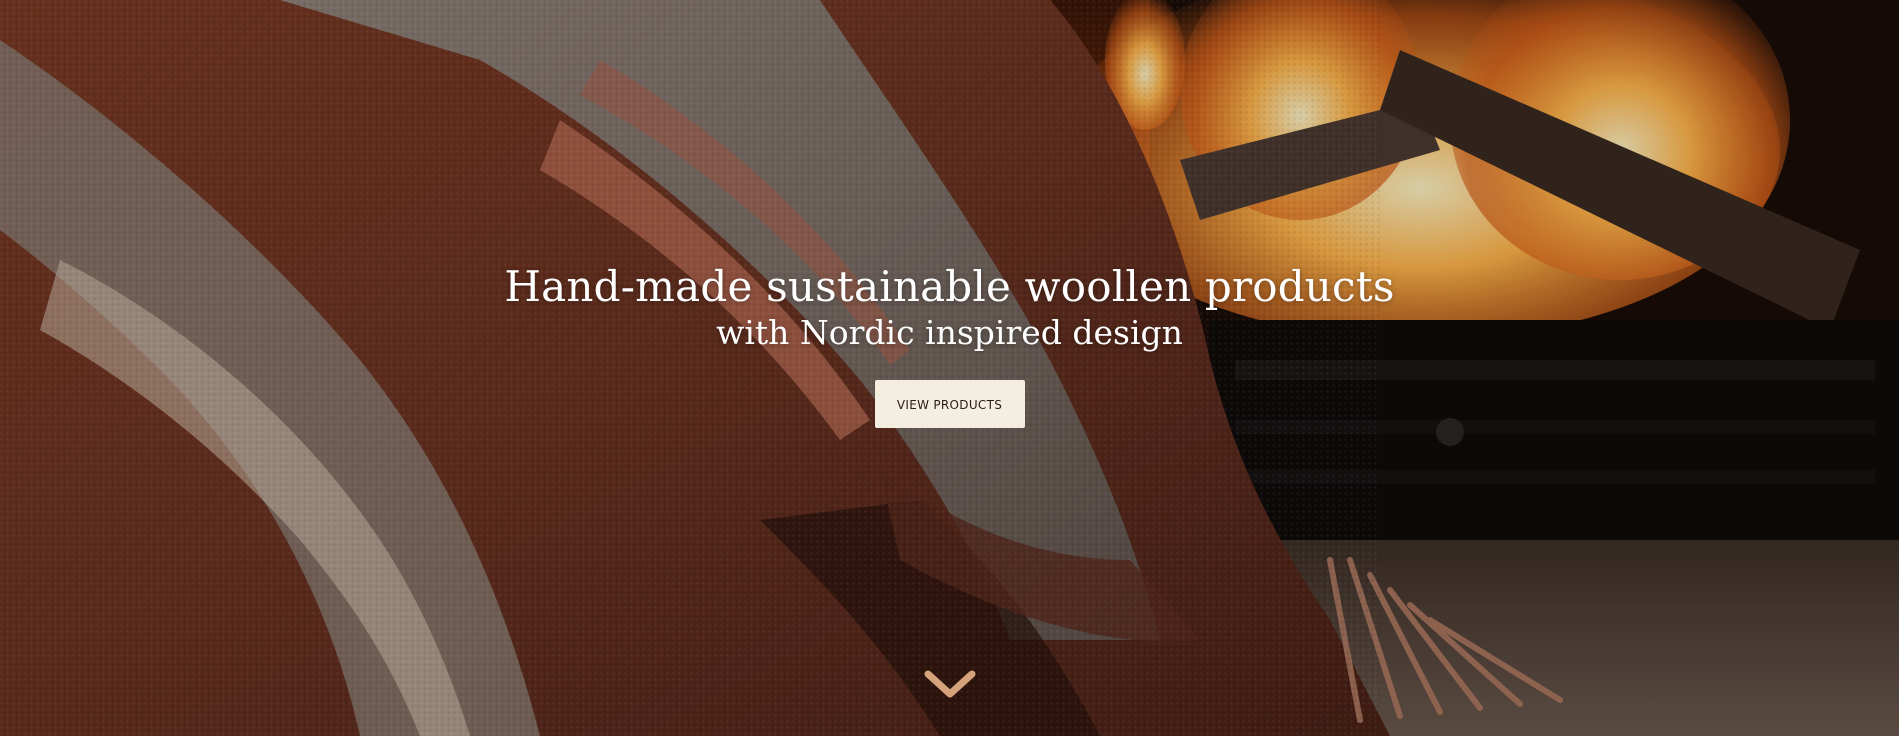 This screenshot has width=1899, height=736. Describe the element at coordinates (949, 332) in the screenshot. I see `hero-subtitle: with Nordic inspired design` at that location.